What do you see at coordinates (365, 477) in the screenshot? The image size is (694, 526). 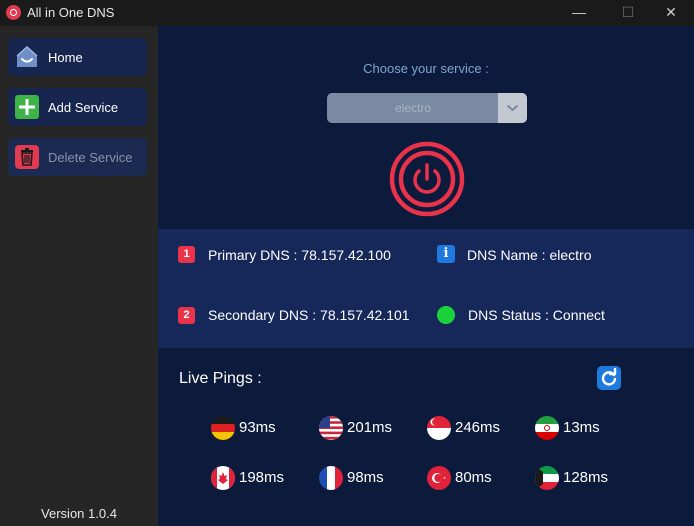 I see `ping-value: 98ms` at bounding box center [365, 477].